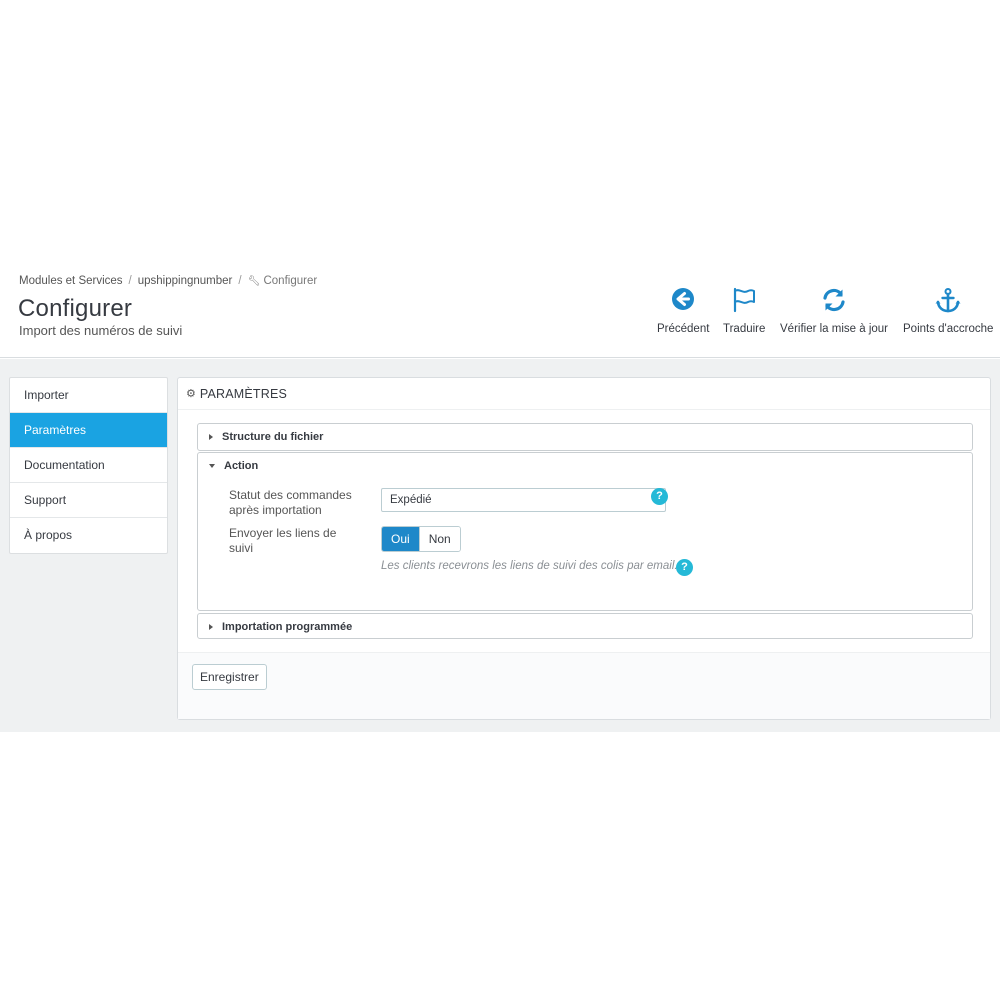  I want to click on translate-label: Traduire, so click(744, 329).